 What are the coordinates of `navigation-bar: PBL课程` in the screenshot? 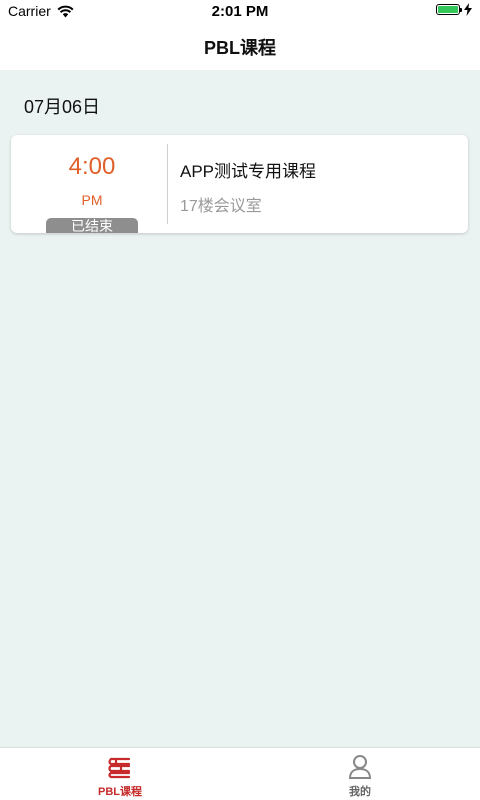 It's located at (240, 47).